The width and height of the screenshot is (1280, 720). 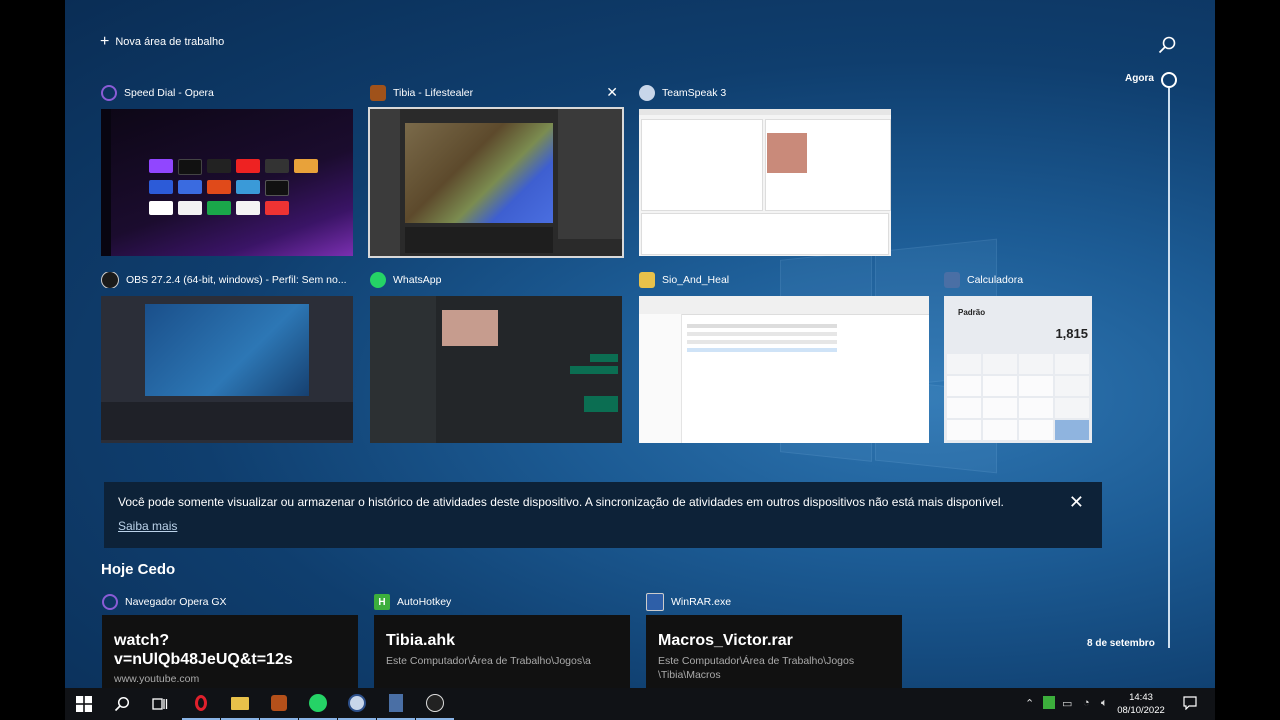 I want to click on taskbar-app-teamspeak, so click(x=357, y=704).